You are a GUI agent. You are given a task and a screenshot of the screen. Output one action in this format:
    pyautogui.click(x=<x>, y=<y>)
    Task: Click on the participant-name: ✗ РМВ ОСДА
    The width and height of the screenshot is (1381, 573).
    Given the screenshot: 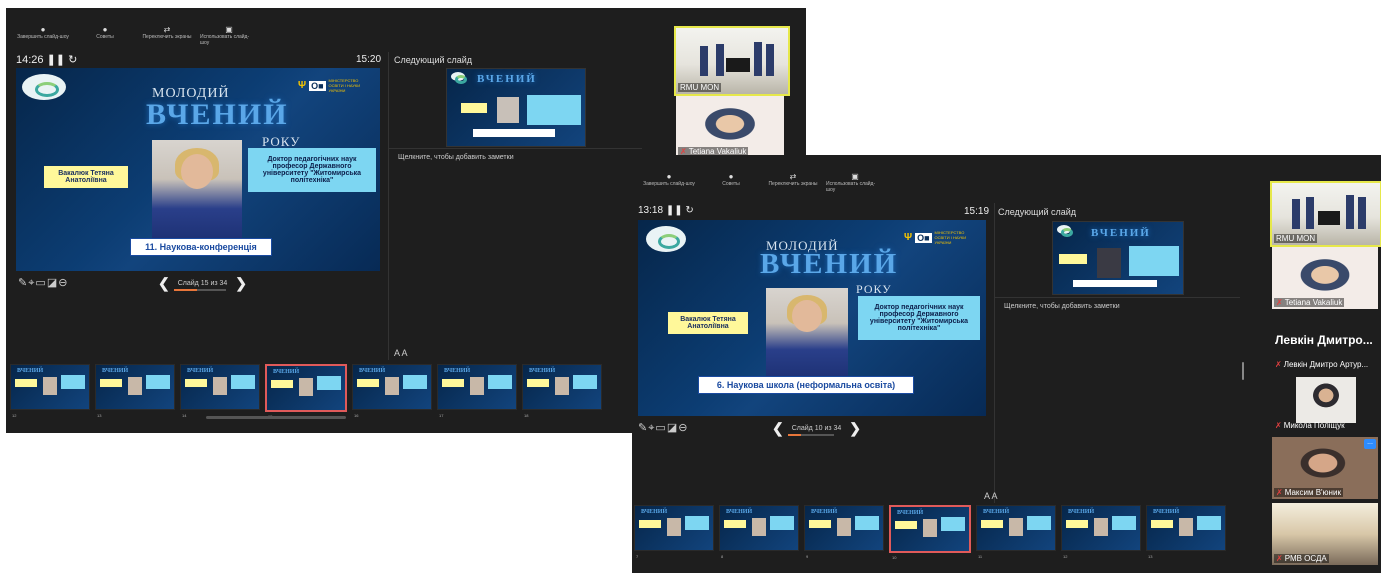 What is the action you would take?
    pyautogui.click(x=1301, y=558)
    